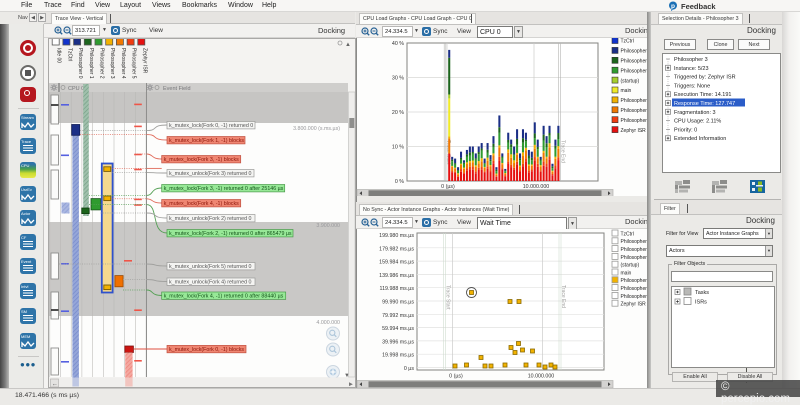 Image resolution: width=800 pixels, height=405 pixels. What do you see at coordinates (398, 303) in the screenshot?
I see `svg-text: 99.990 ms.µs` at bounding box center [398, 303].